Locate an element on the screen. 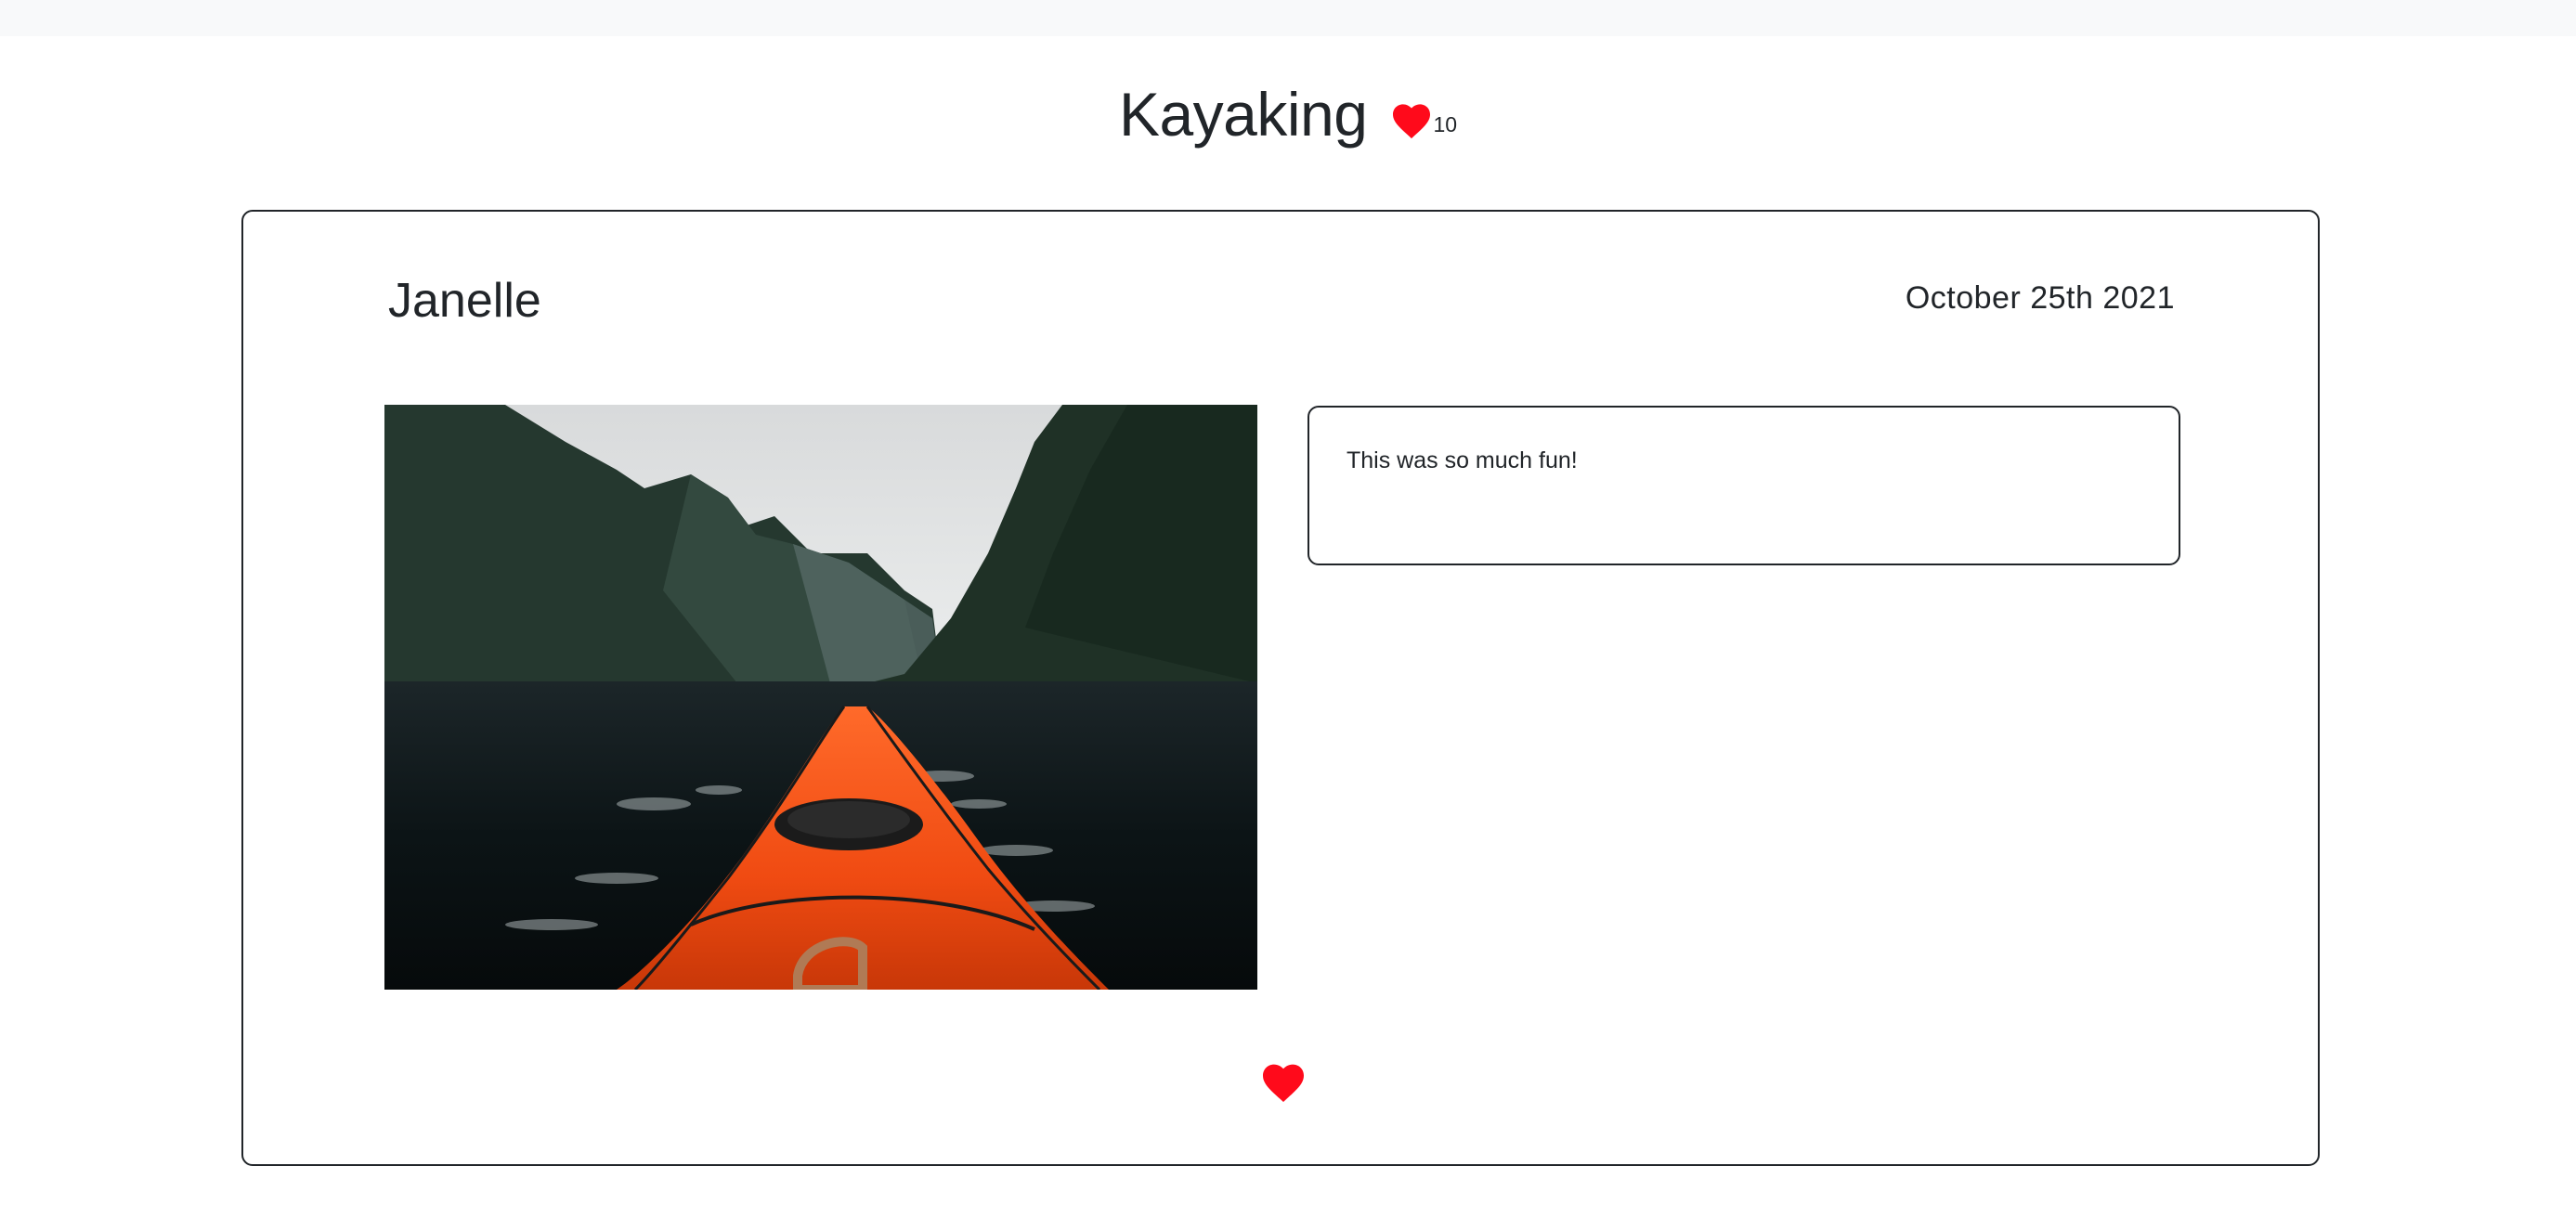  comment-box: This was so much fun! is located at coordinates (1744, 485).